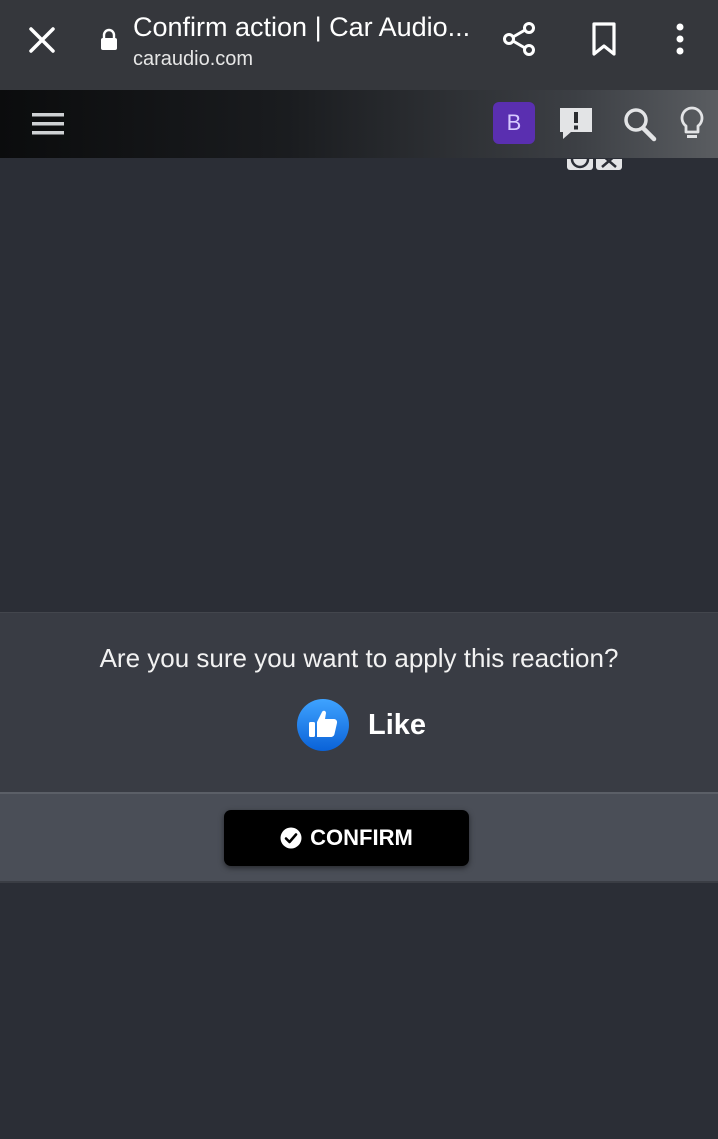 This screenshot has width=718, height=1139. I want to click on more-options-button, so click(680, 39).